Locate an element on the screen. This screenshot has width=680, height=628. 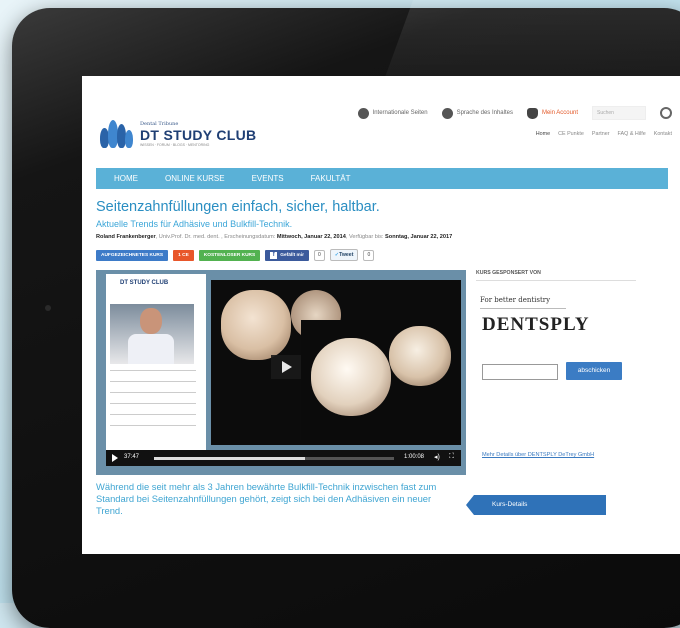
slide-panel: DT STUDY CLUB is located at coordinates (156, 370).